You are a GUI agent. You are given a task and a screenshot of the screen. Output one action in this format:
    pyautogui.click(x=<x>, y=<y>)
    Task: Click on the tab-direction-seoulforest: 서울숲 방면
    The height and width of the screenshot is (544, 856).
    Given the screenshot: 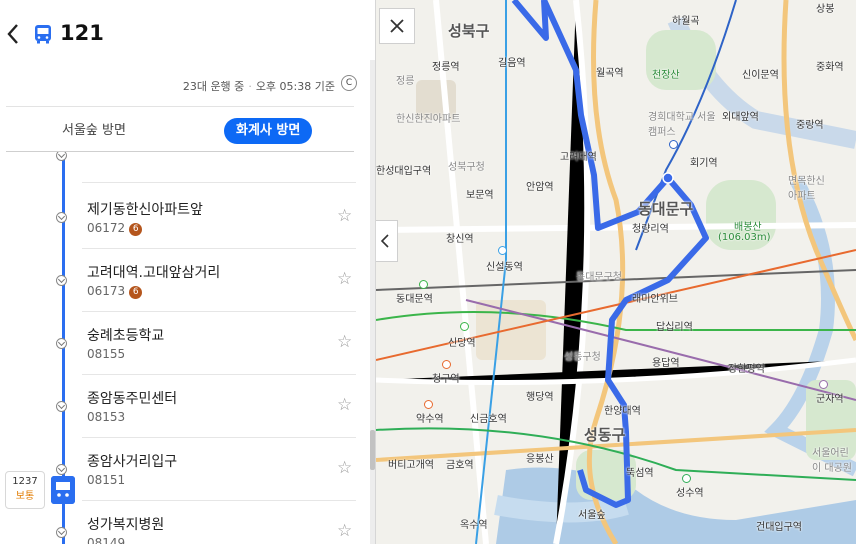 What is the action you would take?
    pyautogui.click(x=94, y=131)
    